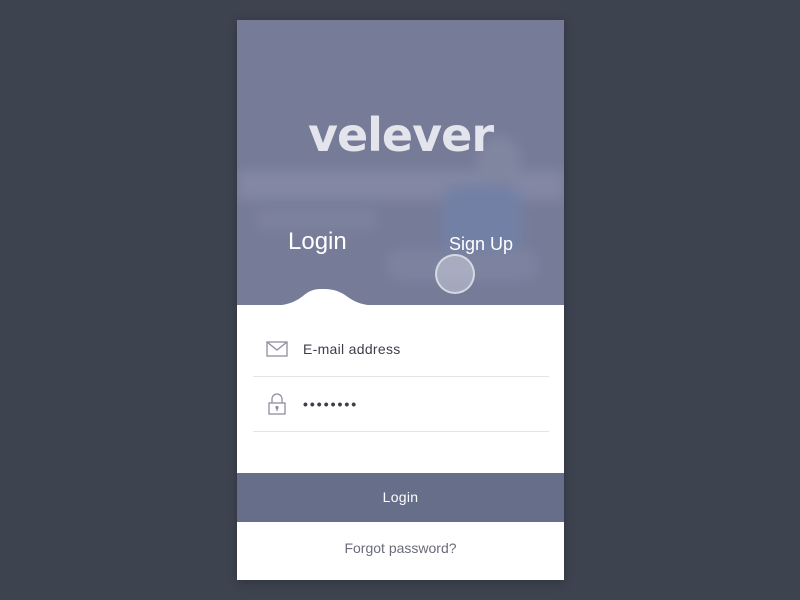 This screenshot has height=600, width=800. Describe the element at coordinates (423, 349) in the screenshot. I see `email-field` at that location.